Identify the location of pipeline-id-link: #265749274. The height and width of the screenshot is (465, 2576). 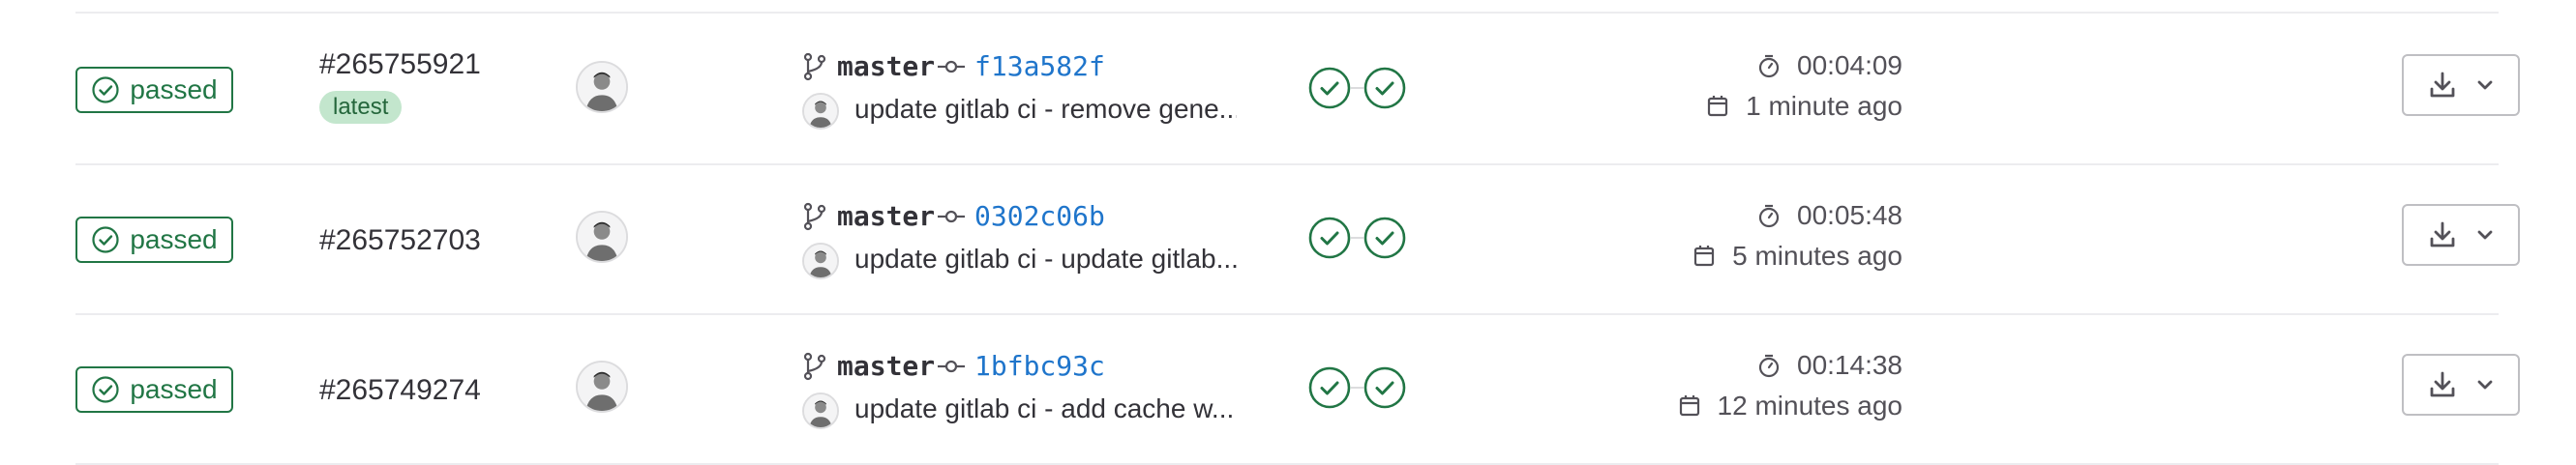
(400, 390).